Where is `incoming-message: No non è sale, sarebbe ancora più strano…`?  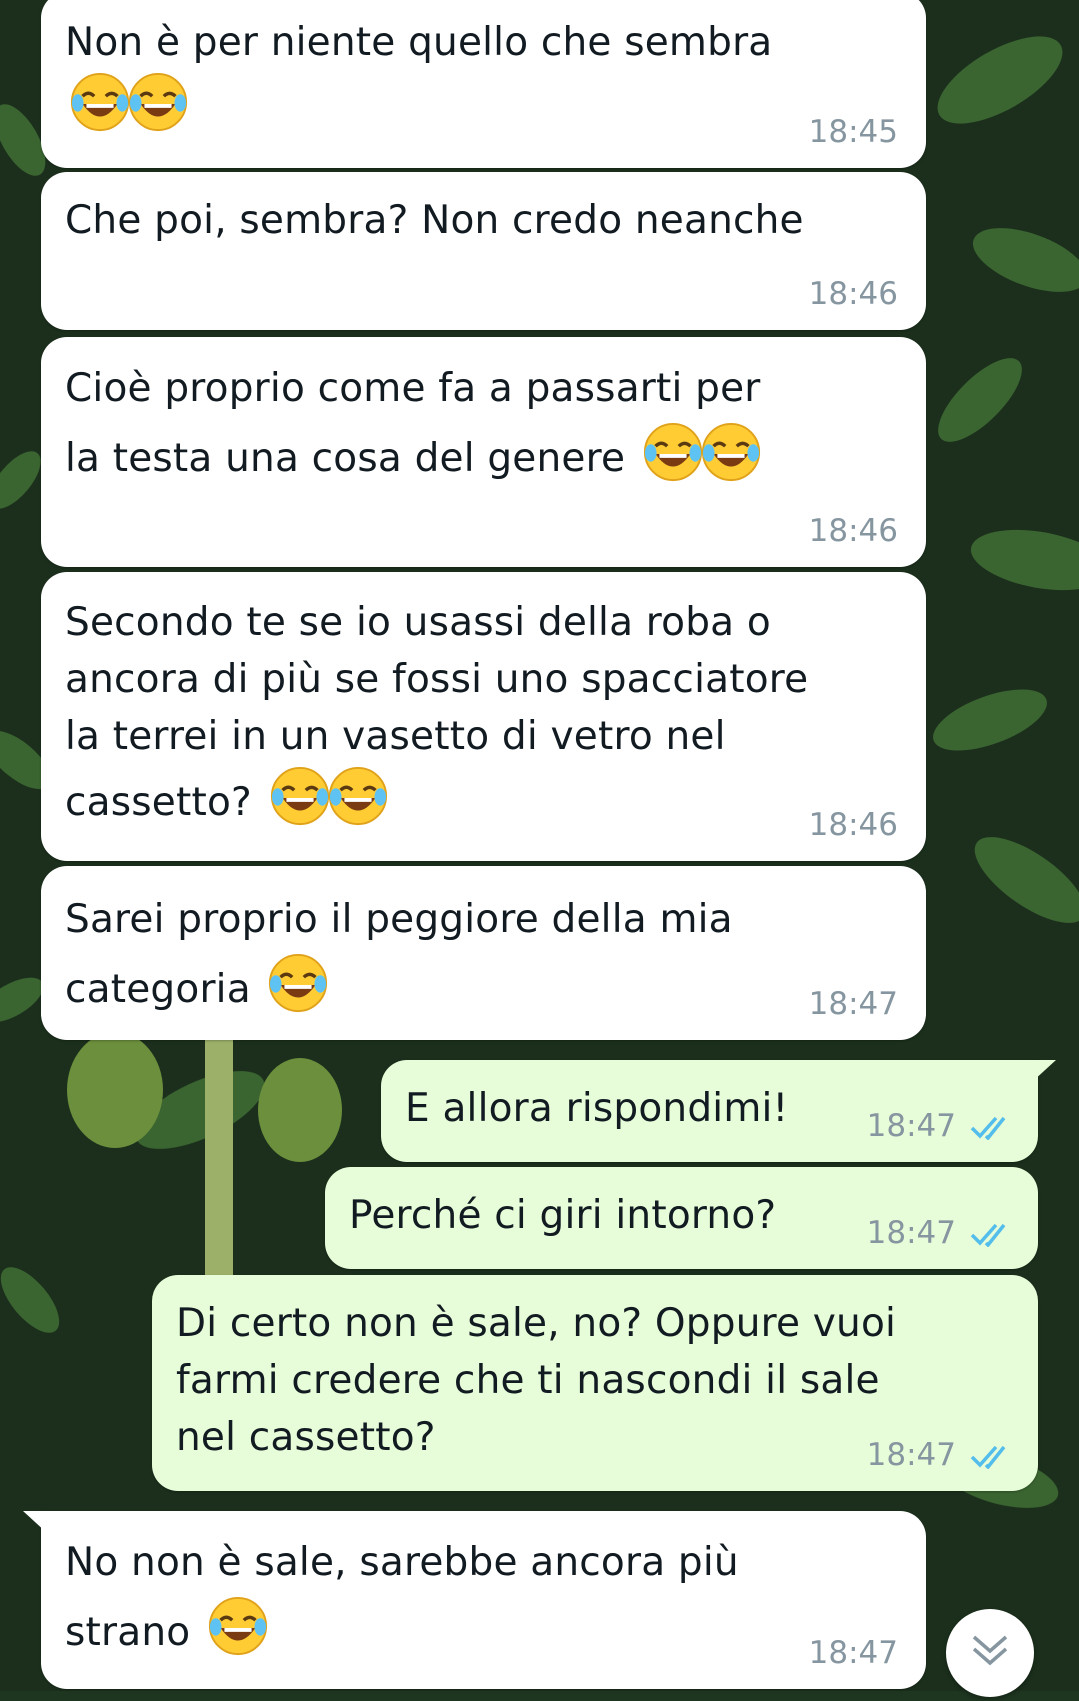
incoming-message: No non è sale, sarebbe ancora più strano… is located at coordinates (474, 1600).